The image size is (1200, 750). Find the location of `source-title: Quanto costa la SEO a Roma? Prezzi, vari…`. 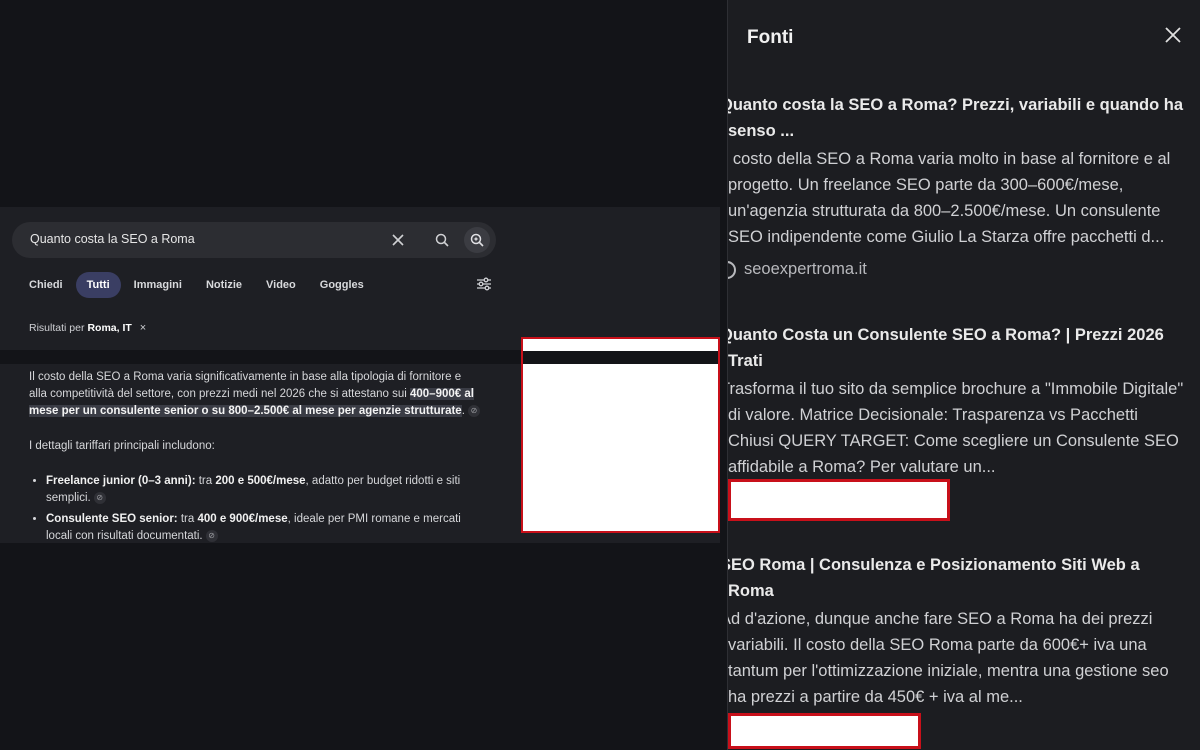

source-title: Quanto costa la SEO a Roma? Prezzi, vari… is located at coordinates (958, 118).